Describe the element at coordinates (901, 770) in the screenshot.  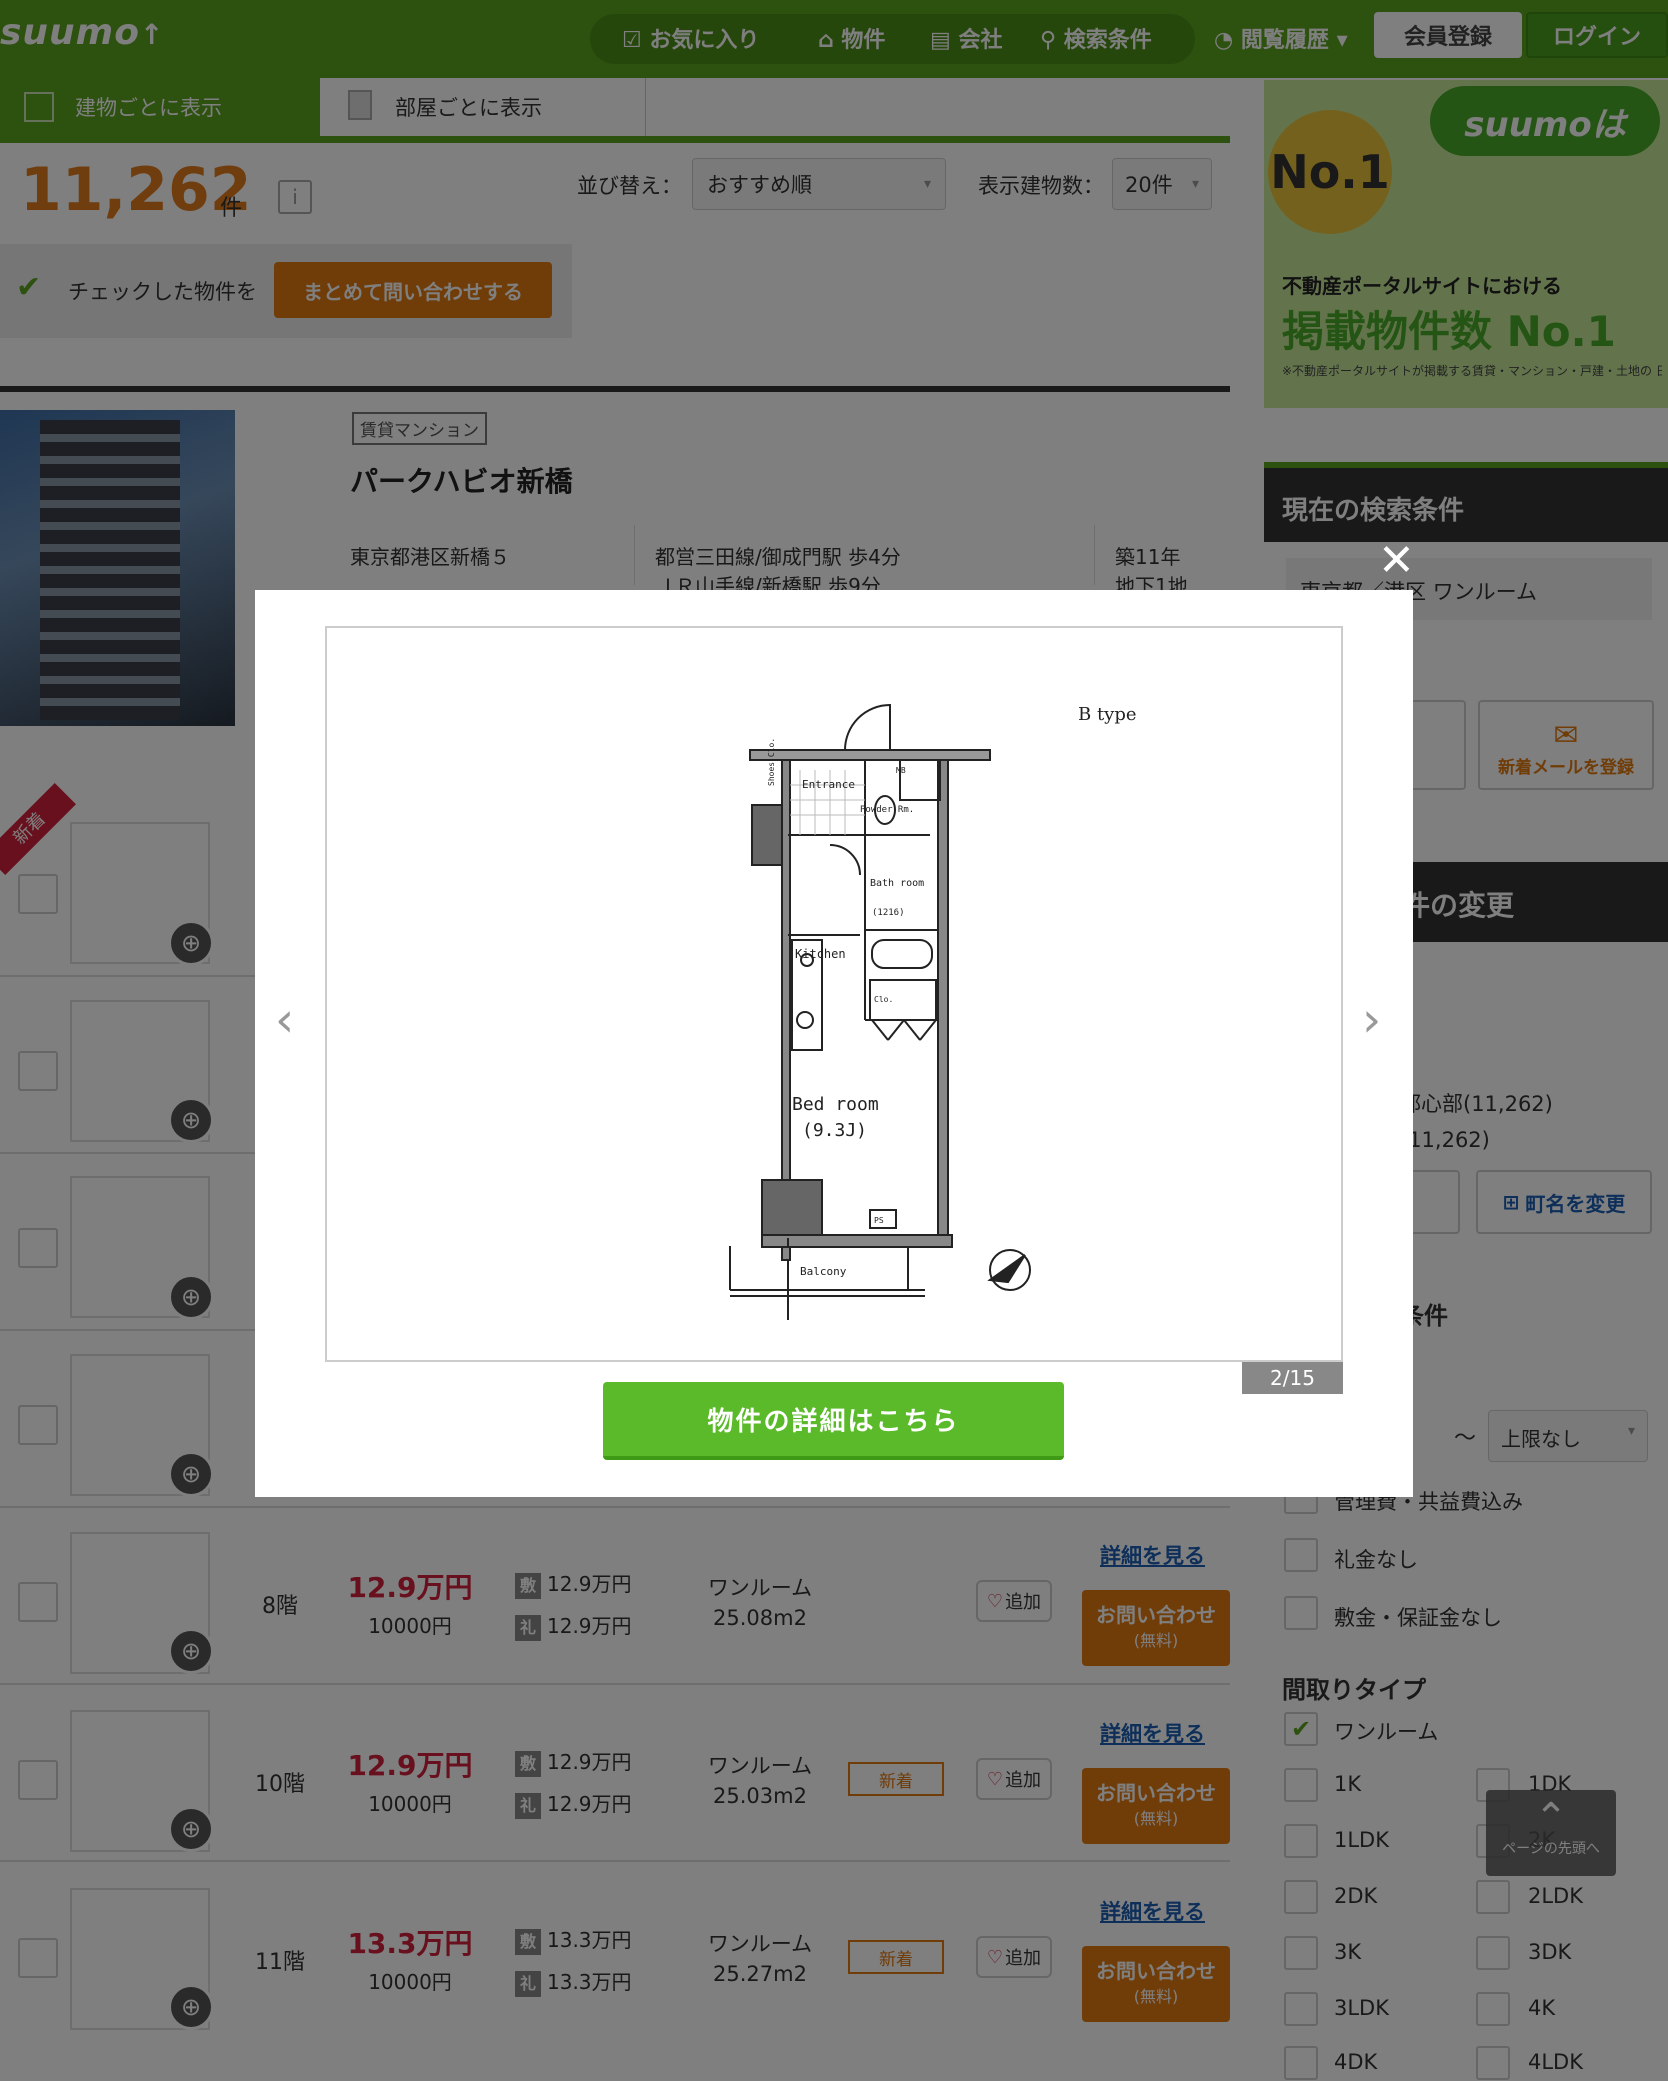
I see `plan-label-mb: MB` at that location.